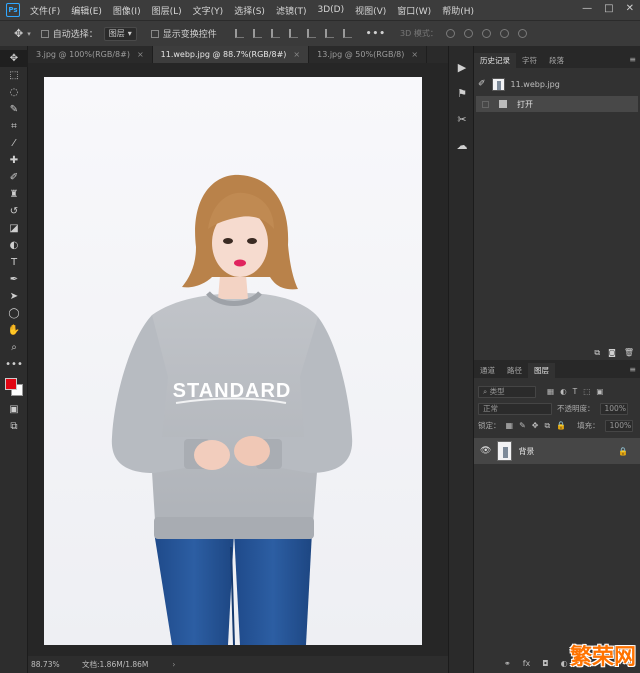 The width and height of the screenshot is (640, 673). Describe the element at coordinates (14, 409) in the screenshot. I see `quick-mask-icon: ▣` at that location.